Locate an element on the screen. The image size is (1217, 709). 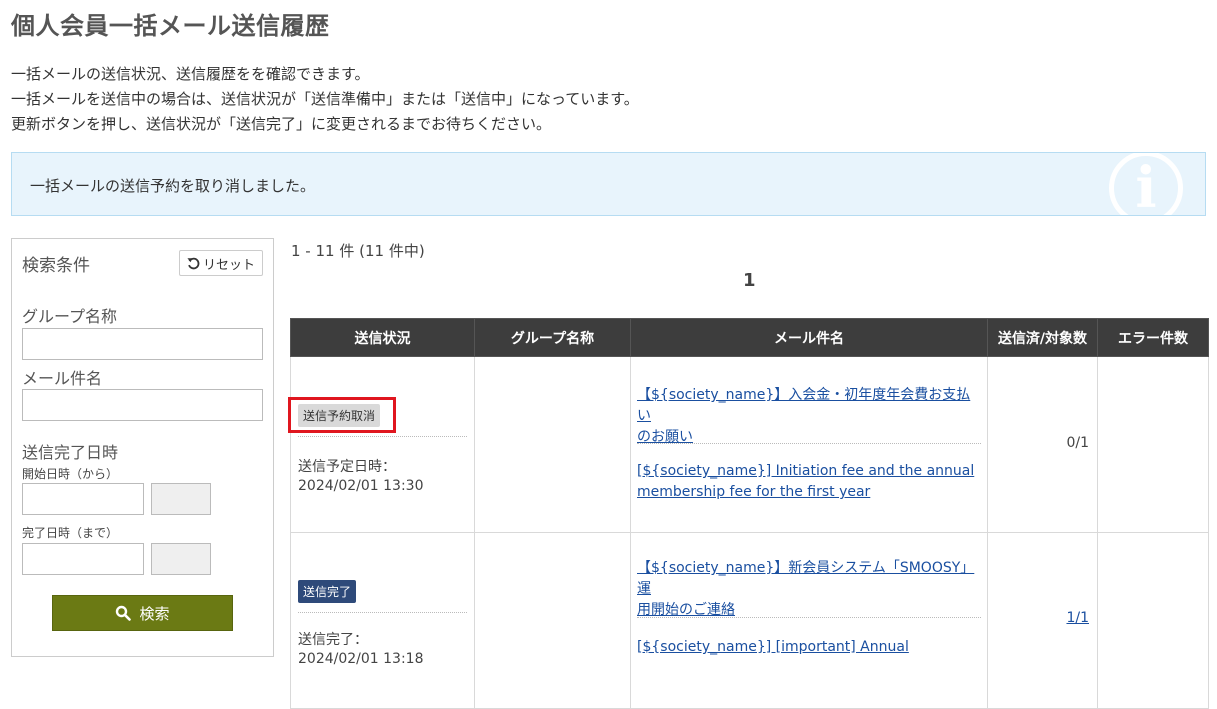
subject-en-line-2: membership fee for the first year is located at coordinates (754, 492).